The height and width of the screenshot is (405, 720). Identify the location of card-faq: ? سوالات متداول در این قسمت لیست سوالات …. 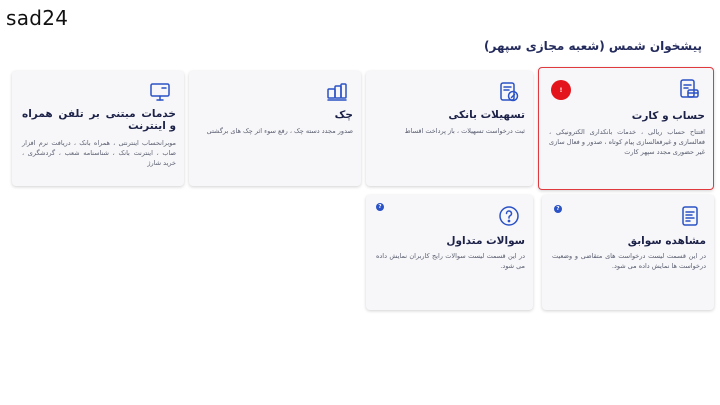
(449, 252).